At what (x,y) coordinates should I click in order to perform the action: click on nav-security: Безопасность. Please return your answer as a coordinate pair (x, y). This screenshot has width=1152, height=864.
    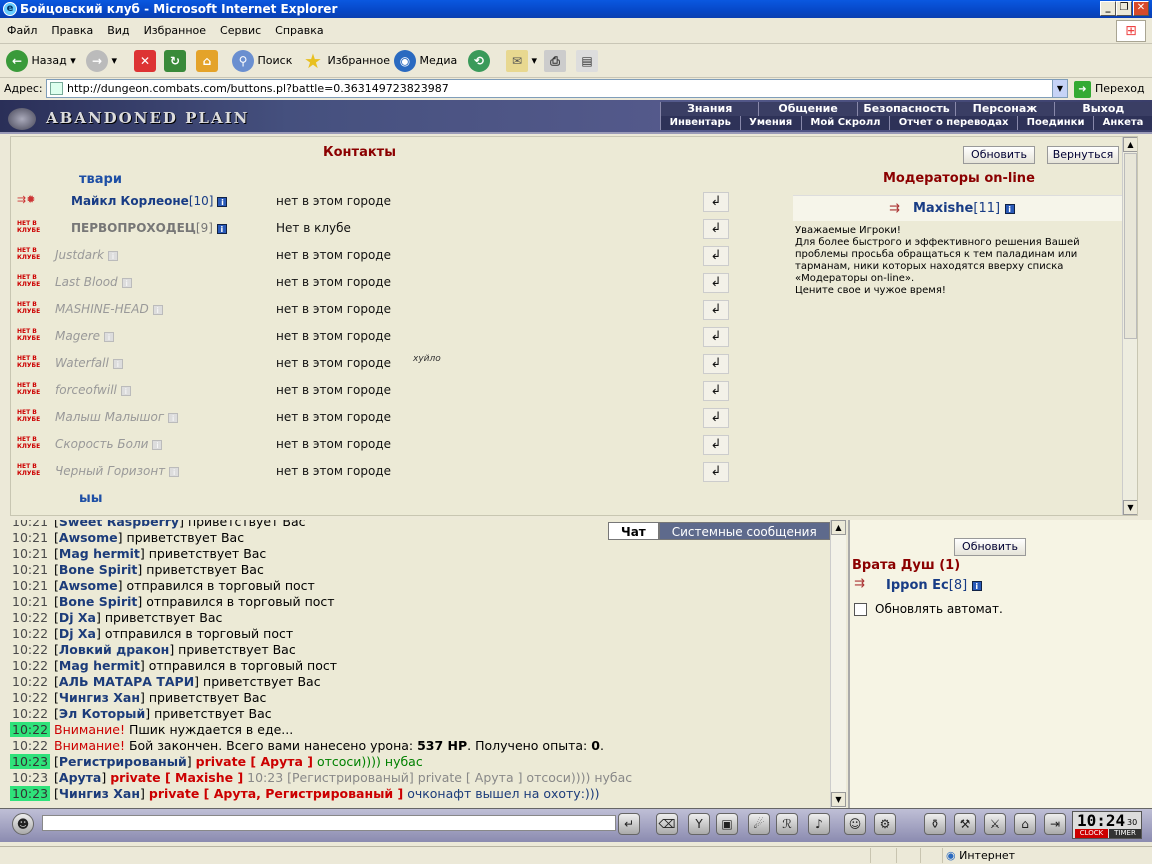
    Looking at the image, I should click on (905, 109).